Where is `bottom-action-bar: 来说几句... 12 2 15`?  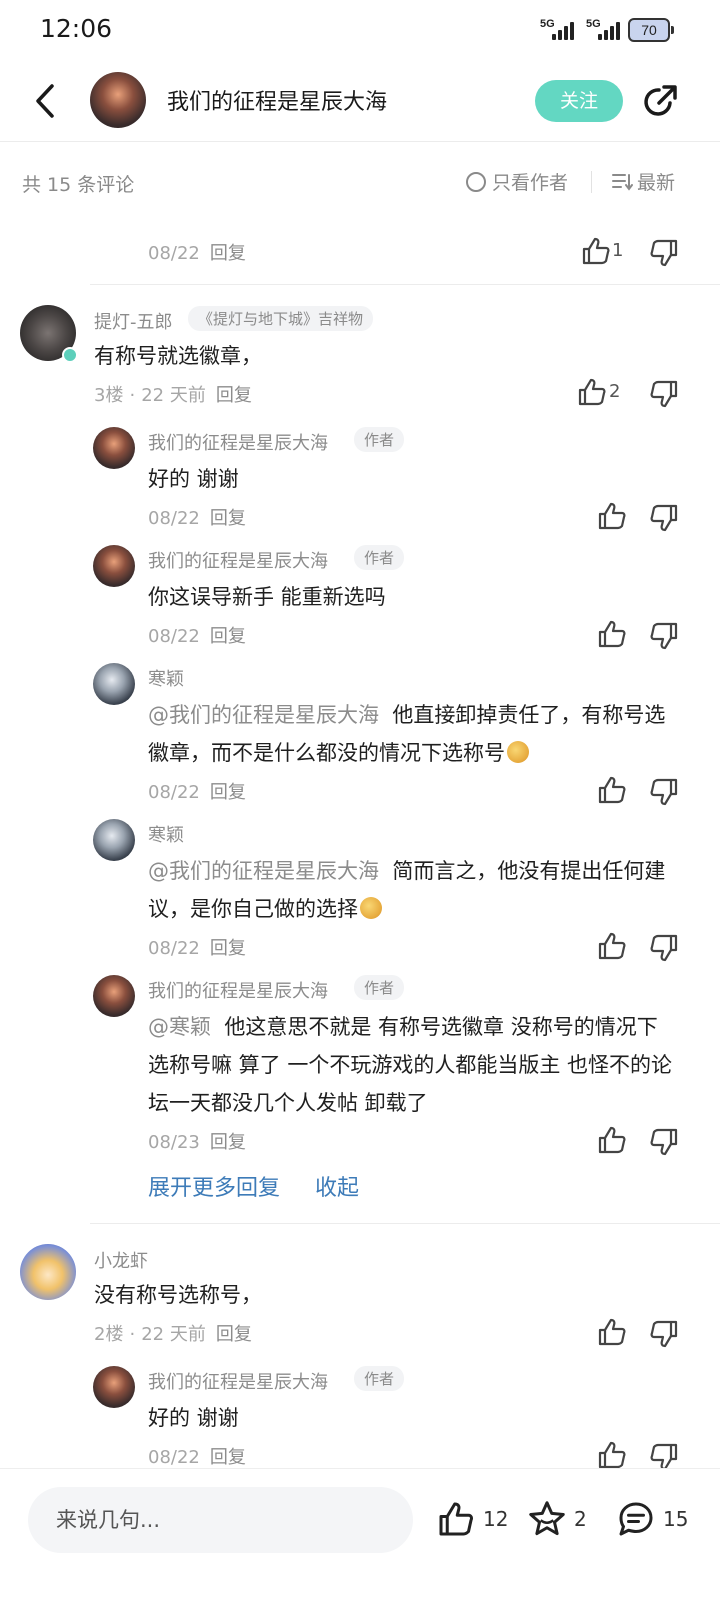 bottom-action-bar: 来说几句... 12 2 15 is located at coordinates (360, 1534).